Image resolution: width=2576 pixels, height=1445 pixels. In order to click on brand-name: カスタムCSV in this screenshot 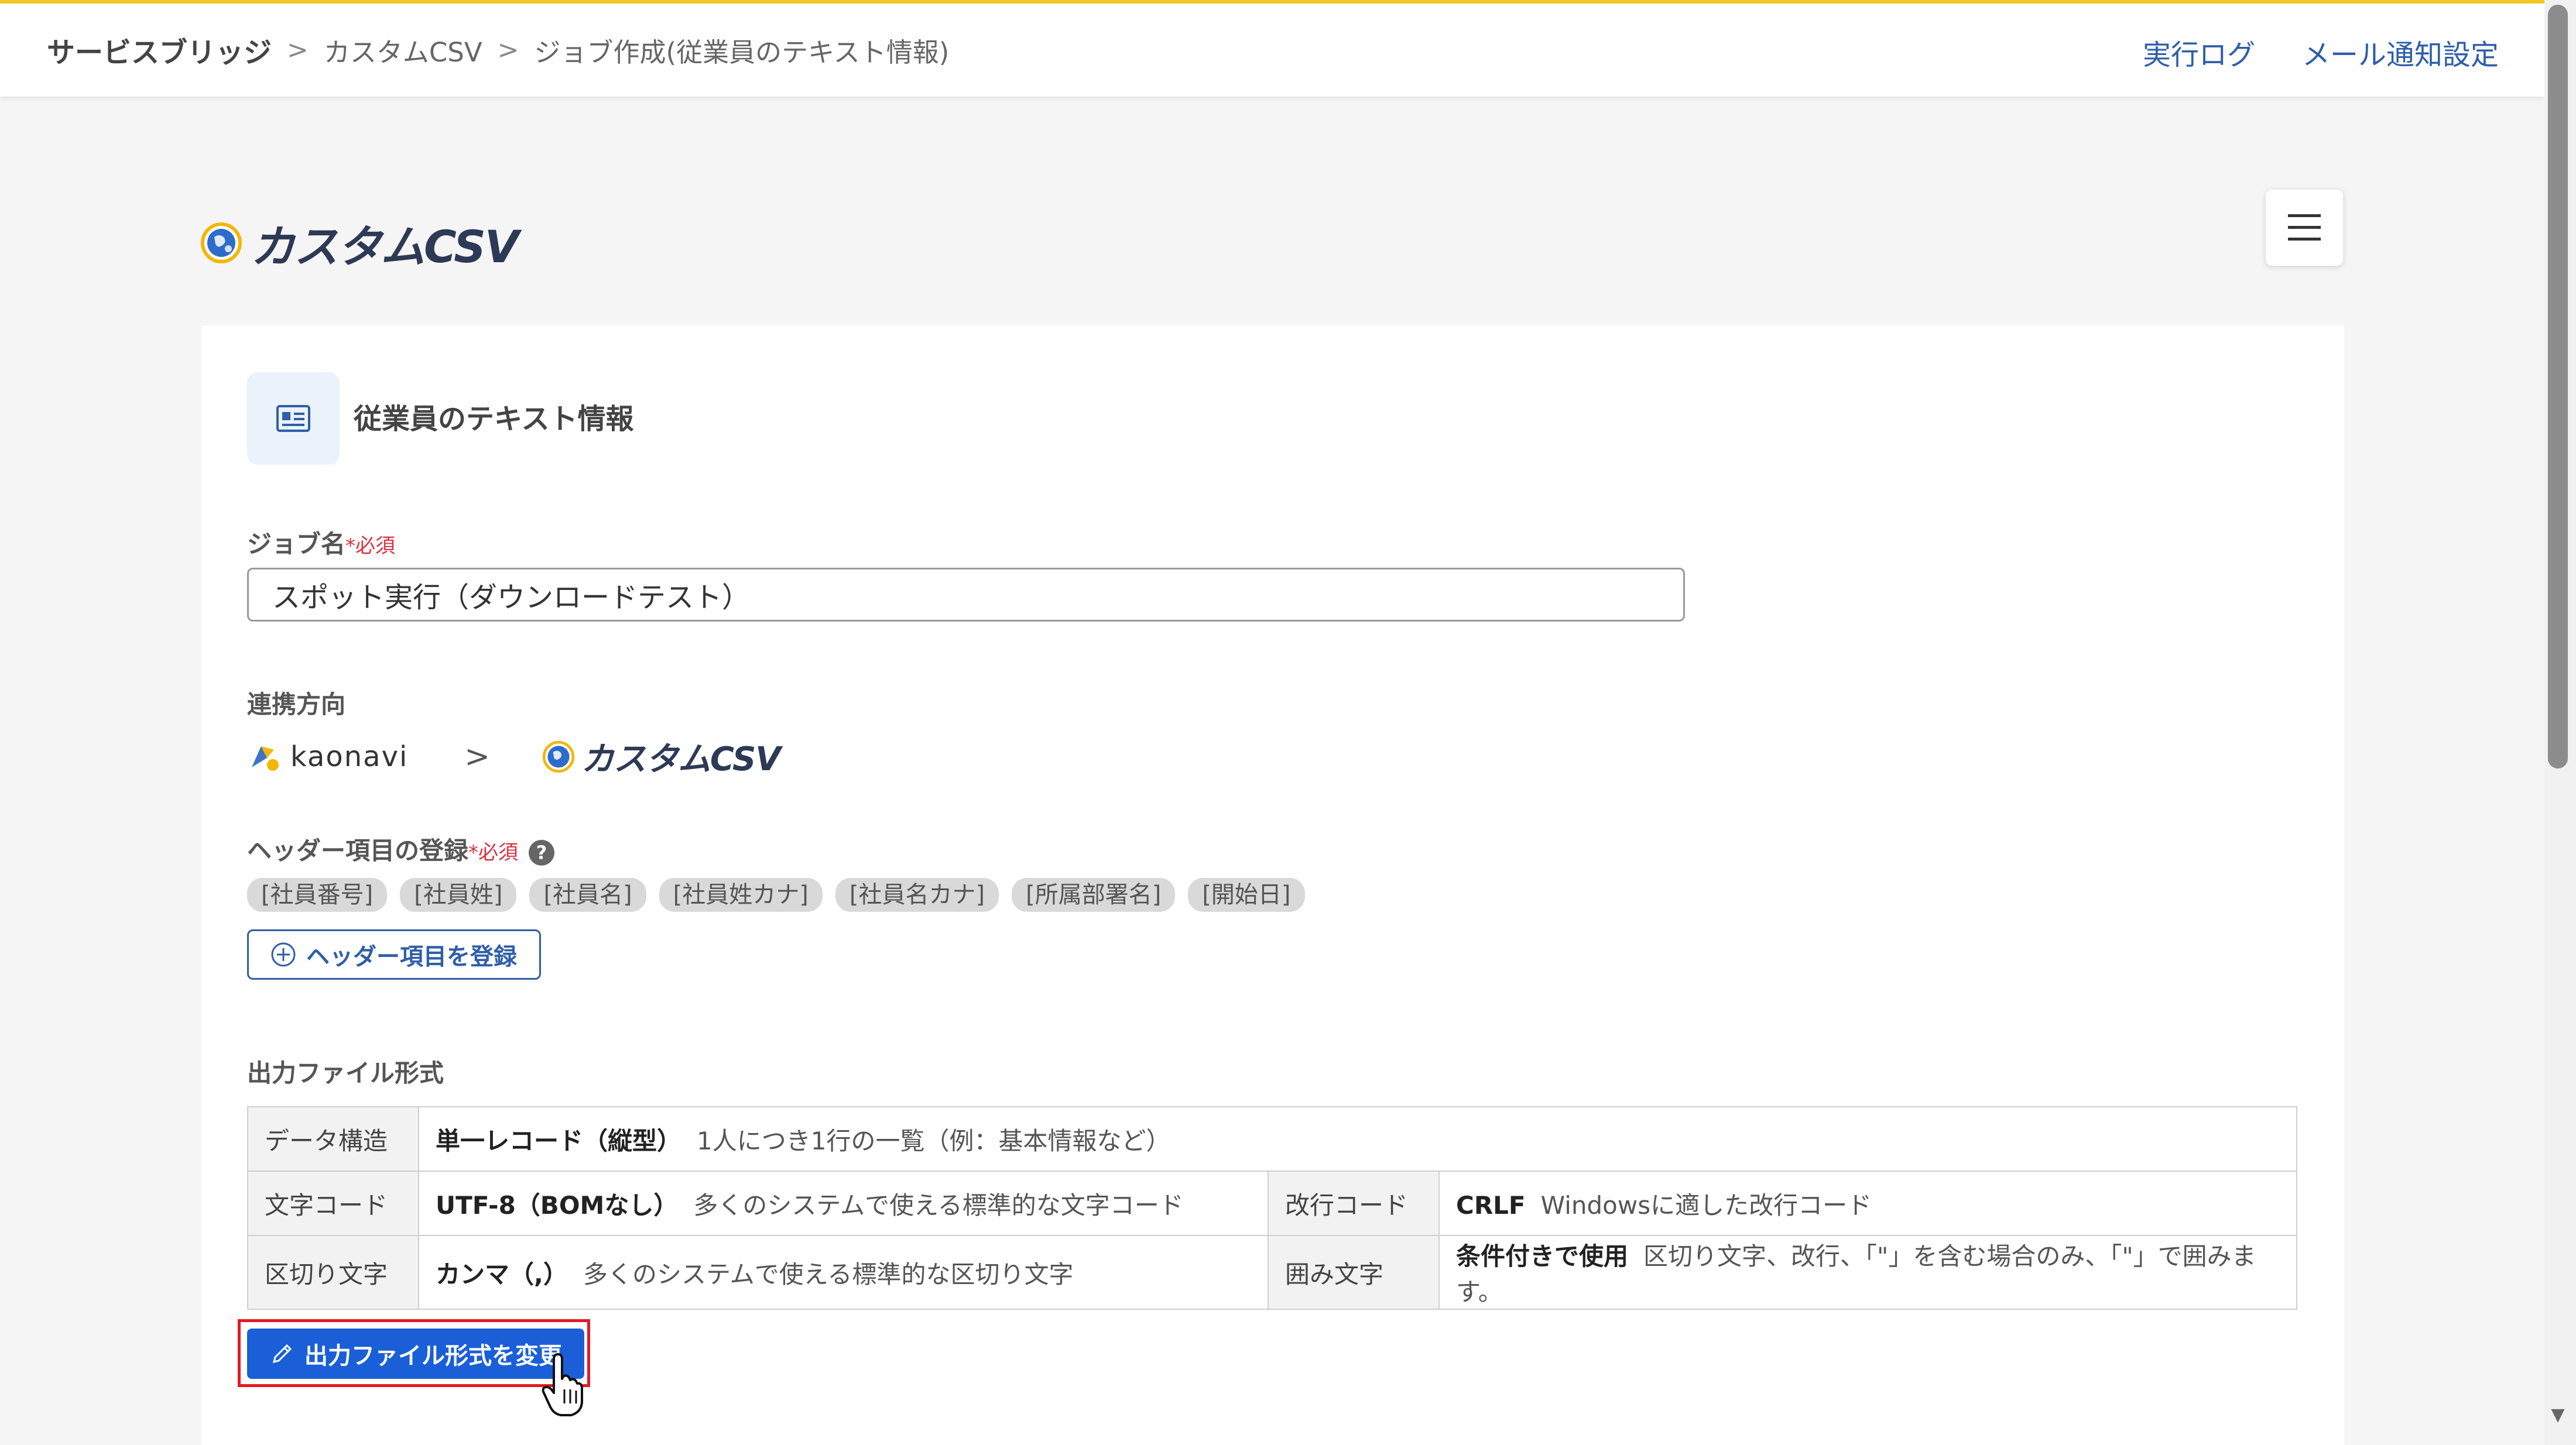, I will do `click(385, 247)`.